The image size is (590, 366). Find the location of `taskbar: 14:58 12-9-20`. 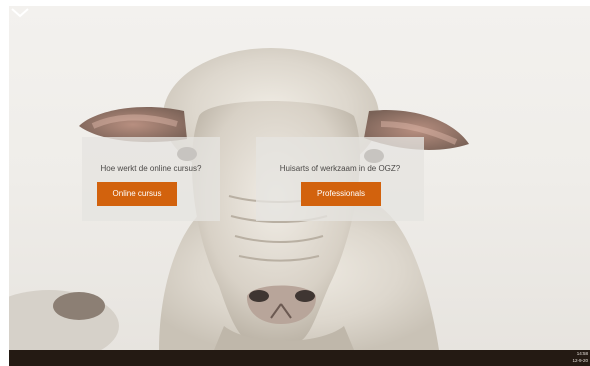

taskbar: 14:58 12-9-20 is located at coordinates (299, 358).